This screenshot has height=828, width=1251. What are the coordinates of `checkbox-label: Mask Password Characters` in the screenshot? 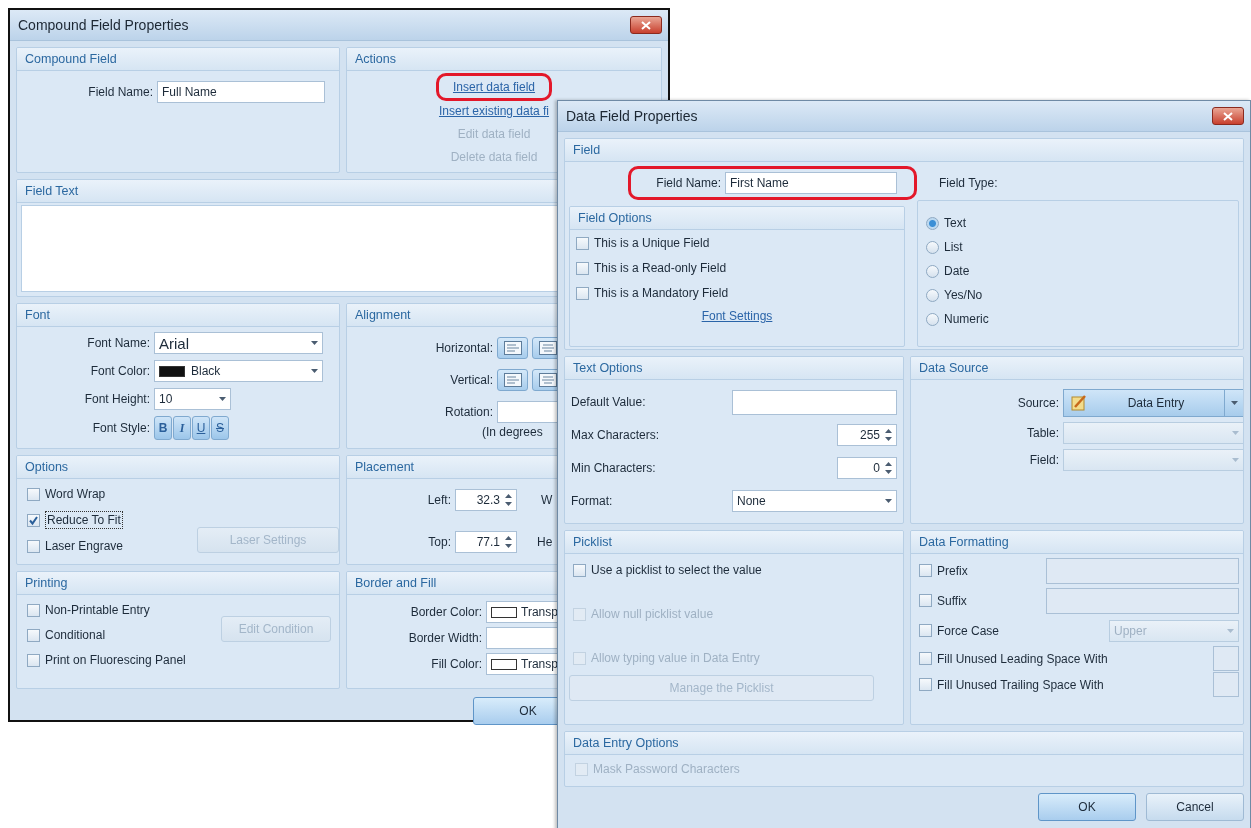 It's located at (666, 769).